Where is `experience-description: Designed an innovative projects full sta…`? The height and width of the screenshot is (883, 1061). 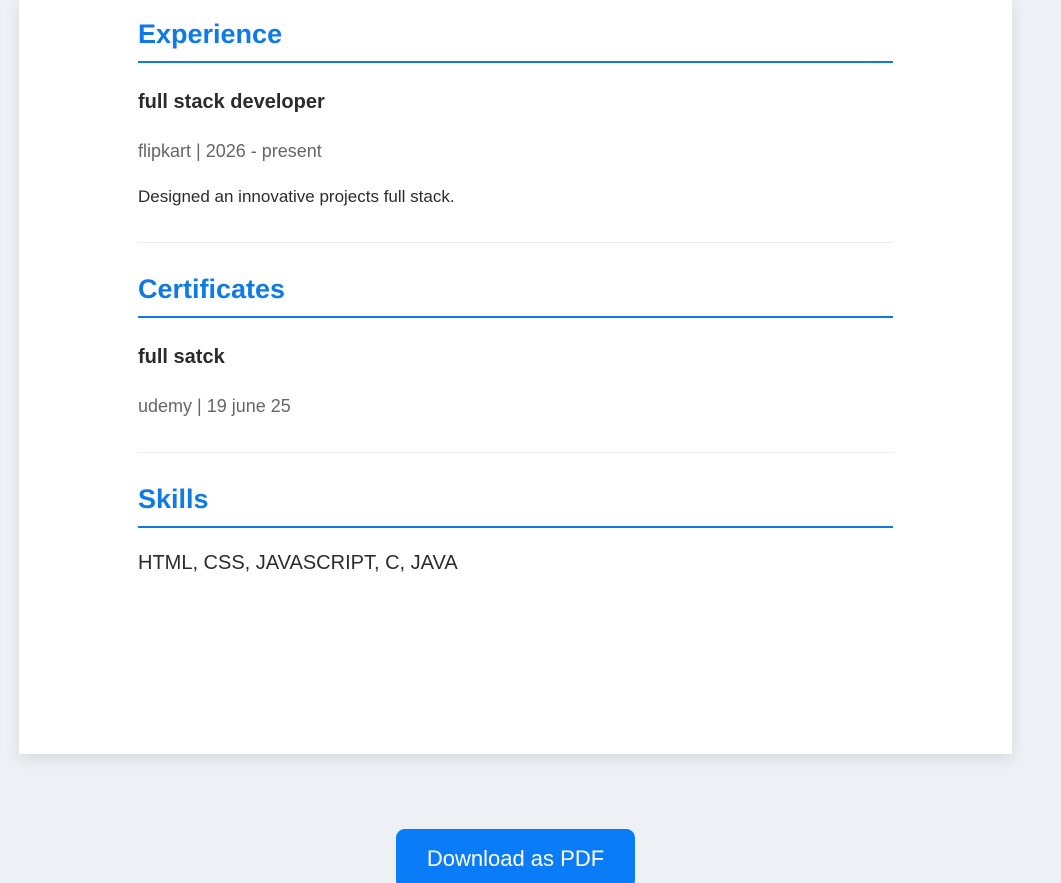
experience-description: Designed an innovative projects full sta… is located at coordinates (296, 196).